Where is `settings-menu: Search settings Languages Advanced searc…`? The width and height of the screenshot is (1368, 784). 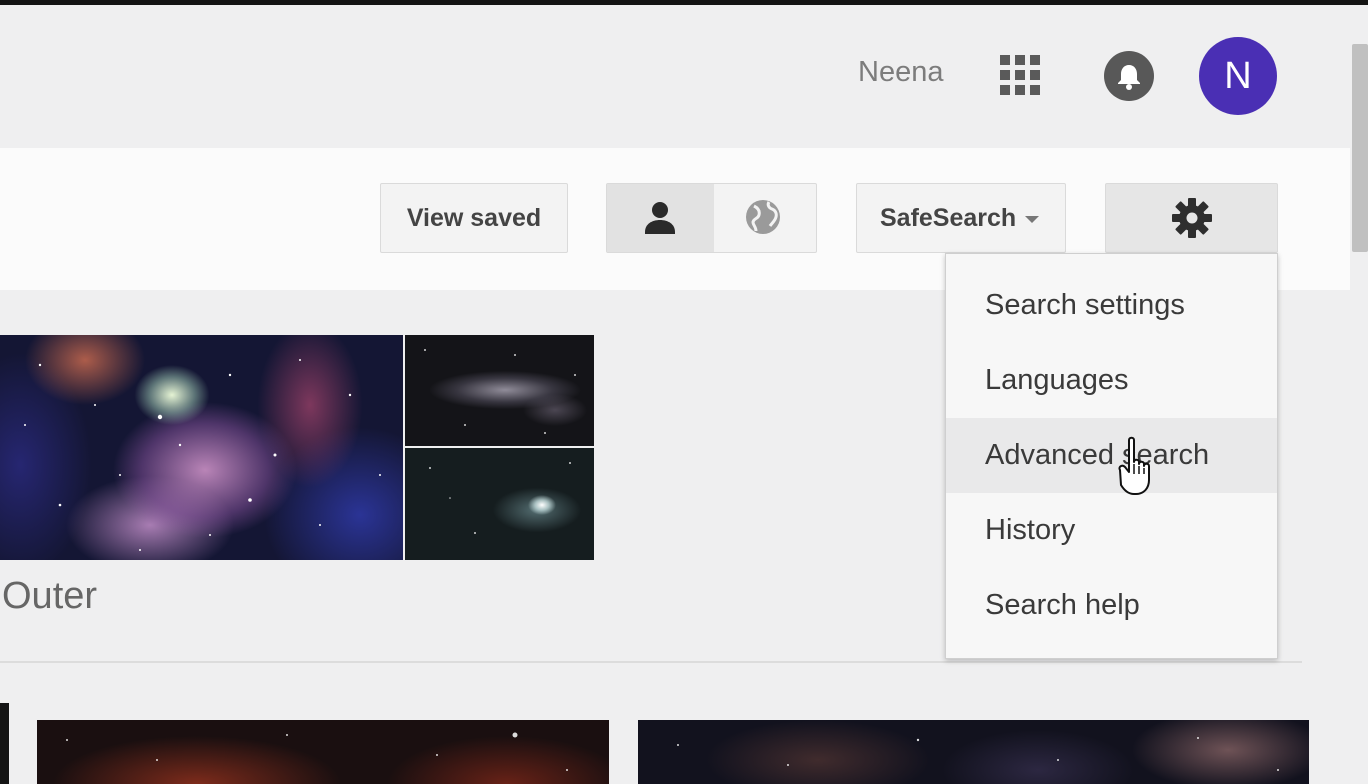
settings-menu: Search settings Languages Advanced searc… is located at coordinates (1111, 456).